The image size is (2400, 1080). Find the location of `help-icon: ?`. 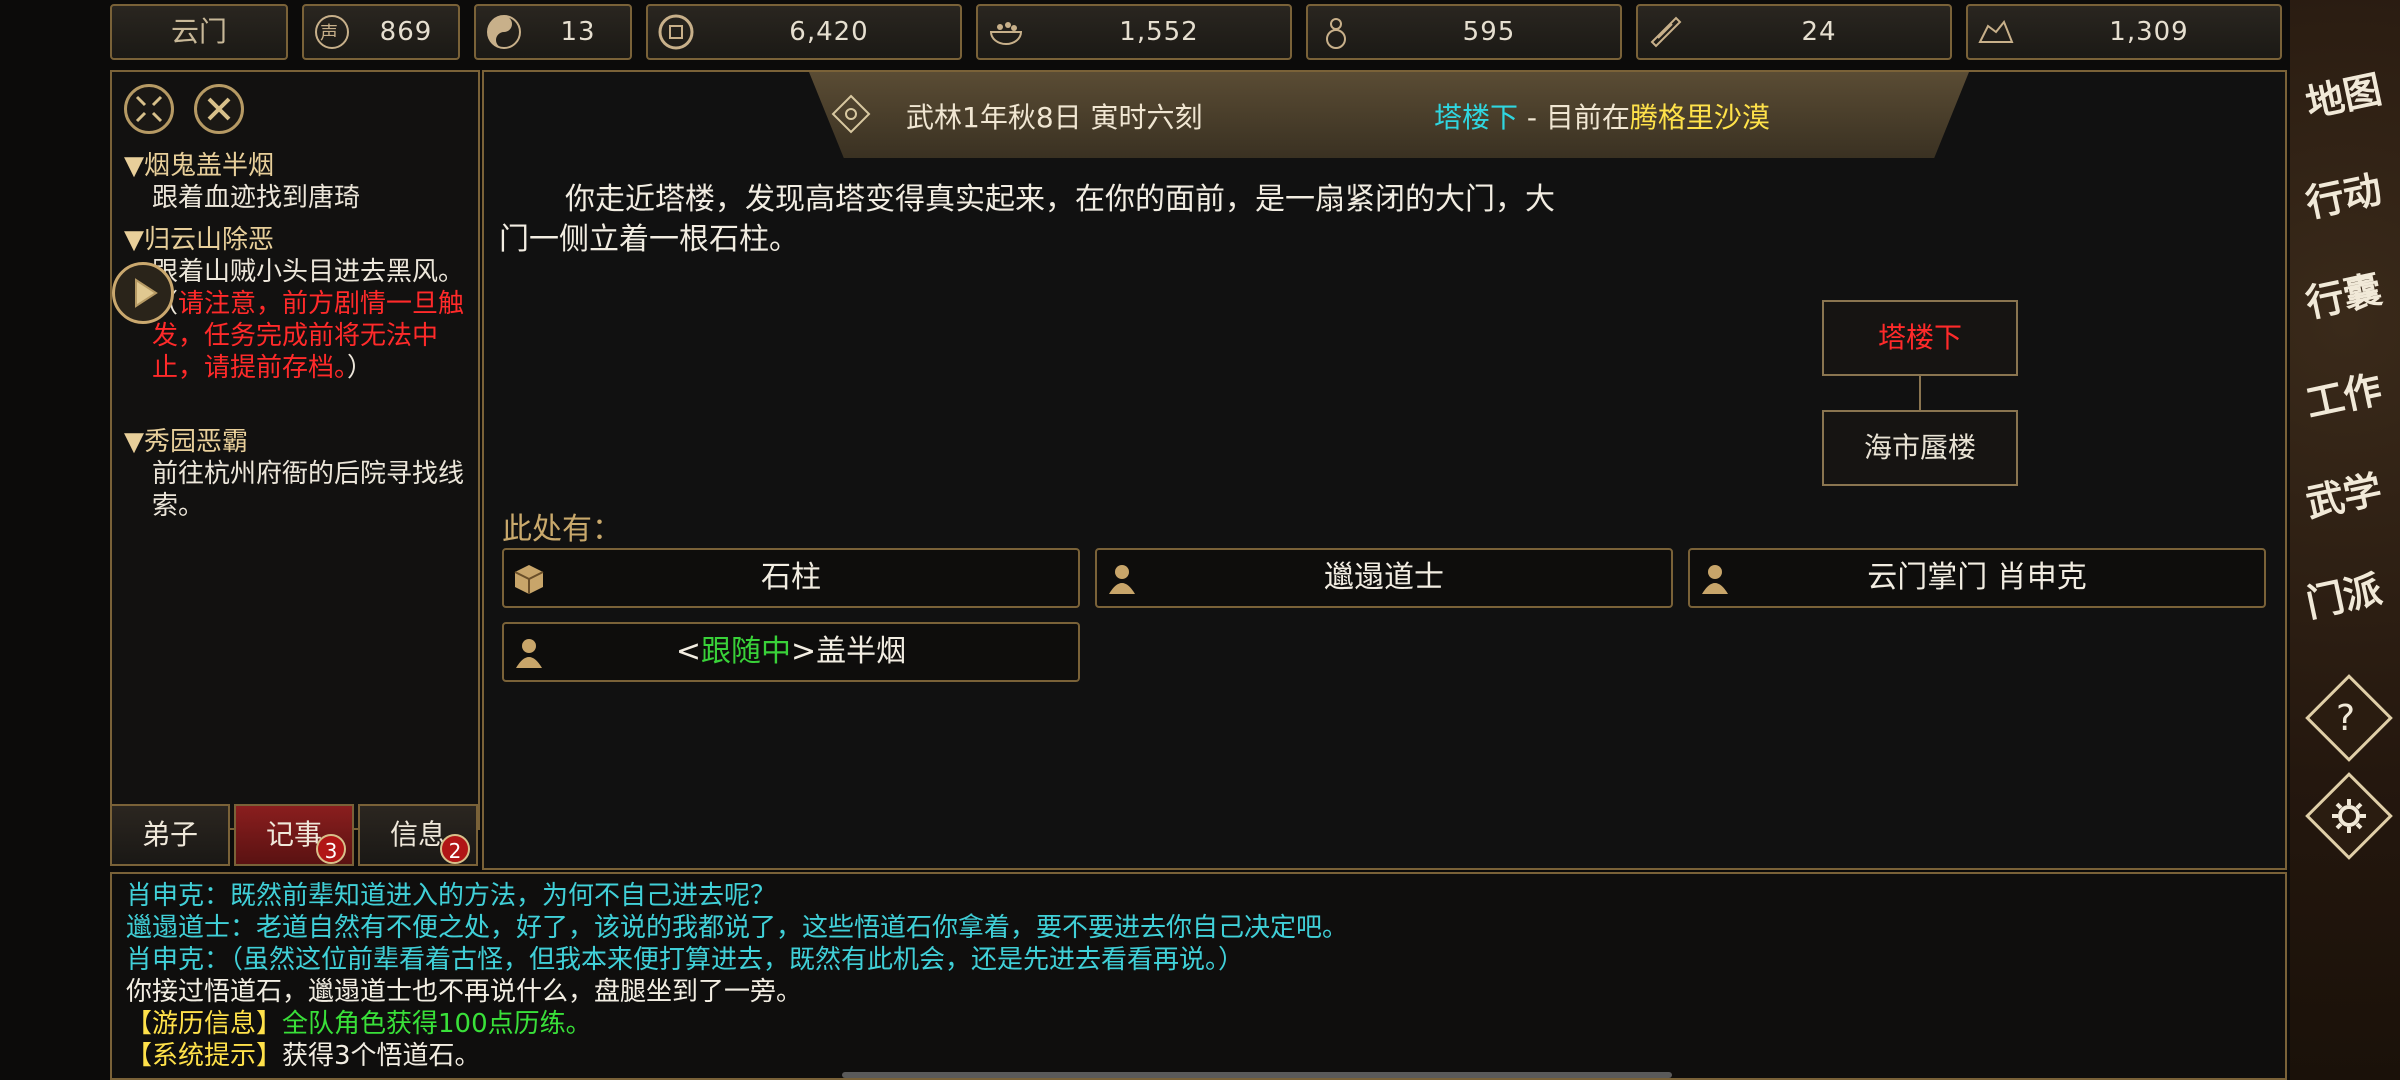

help-icon: ? is located at coordinates (2345, 718).